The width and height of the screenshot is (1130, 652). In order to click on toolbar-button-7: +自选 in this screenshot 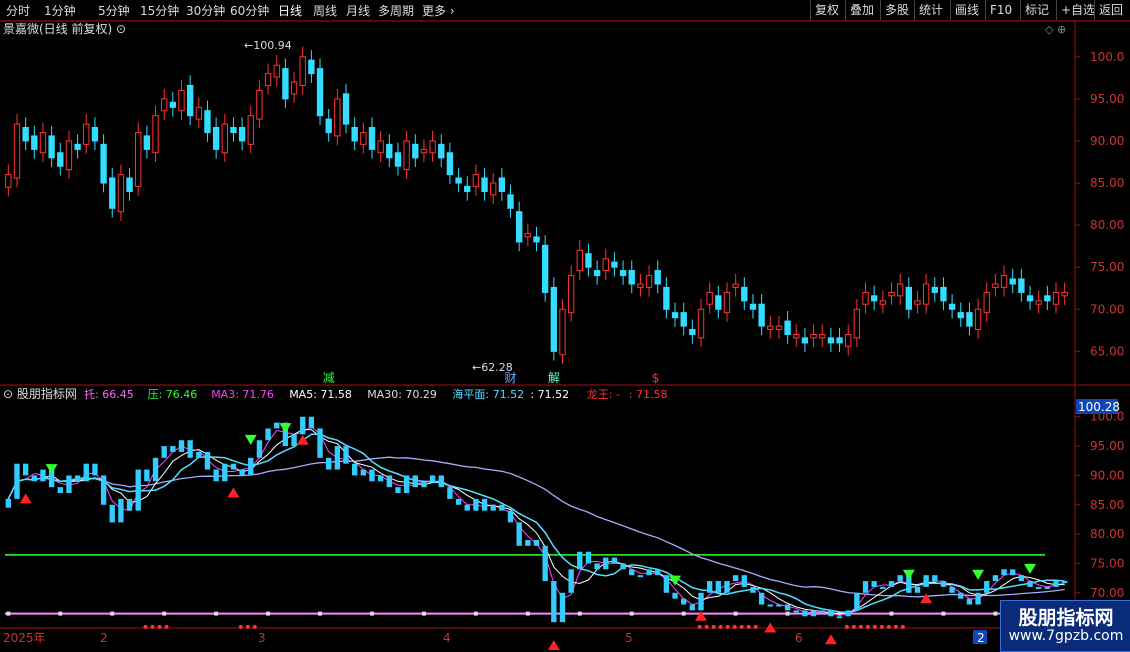, I will do `click(1077, 10)`.